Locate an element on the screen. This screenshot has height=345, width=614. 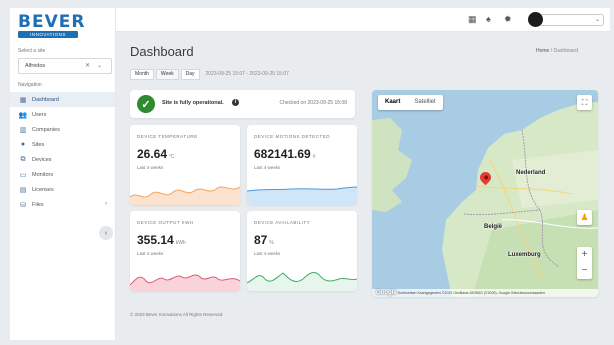
site-select-value: Alfredos is located at coordinates (35, 66).